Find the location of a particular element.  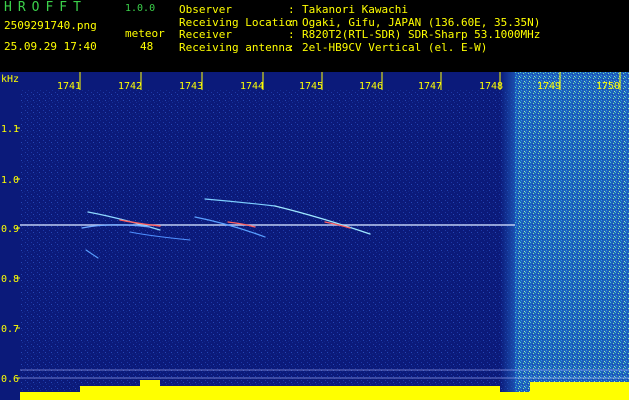

receiver-sep: : is located at coordinates (291, 34).